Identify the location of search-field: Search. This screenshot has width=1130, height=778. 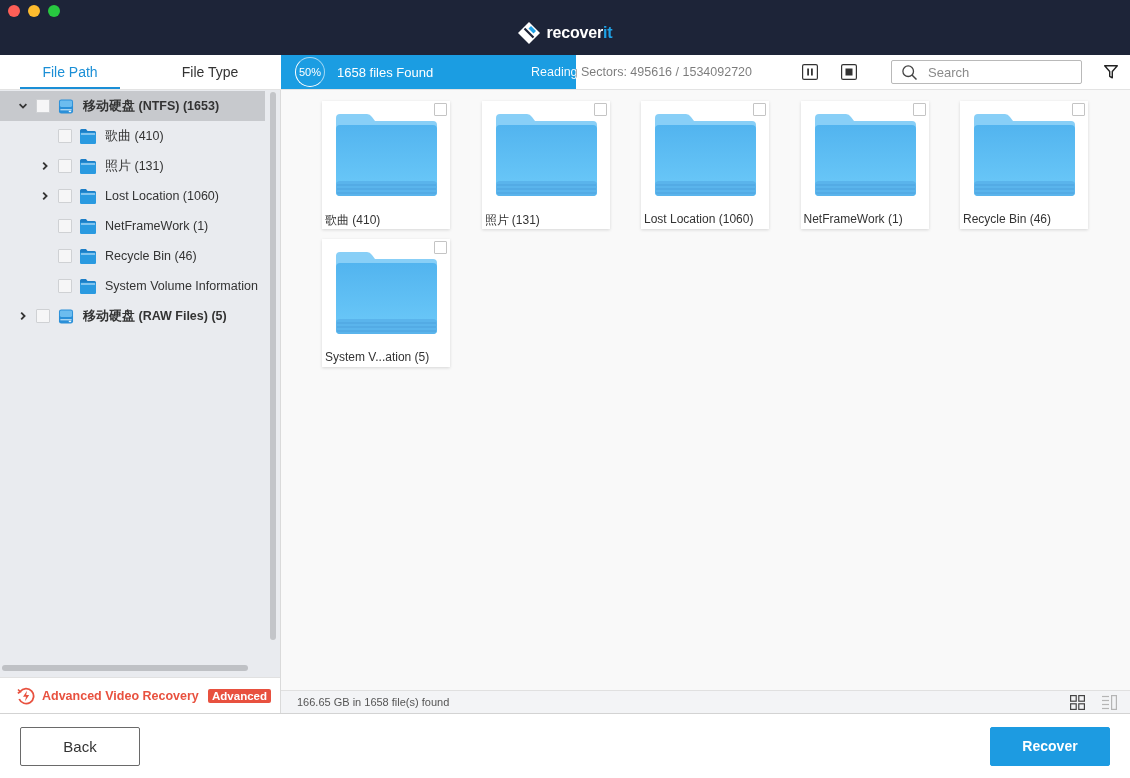
(986, 72).